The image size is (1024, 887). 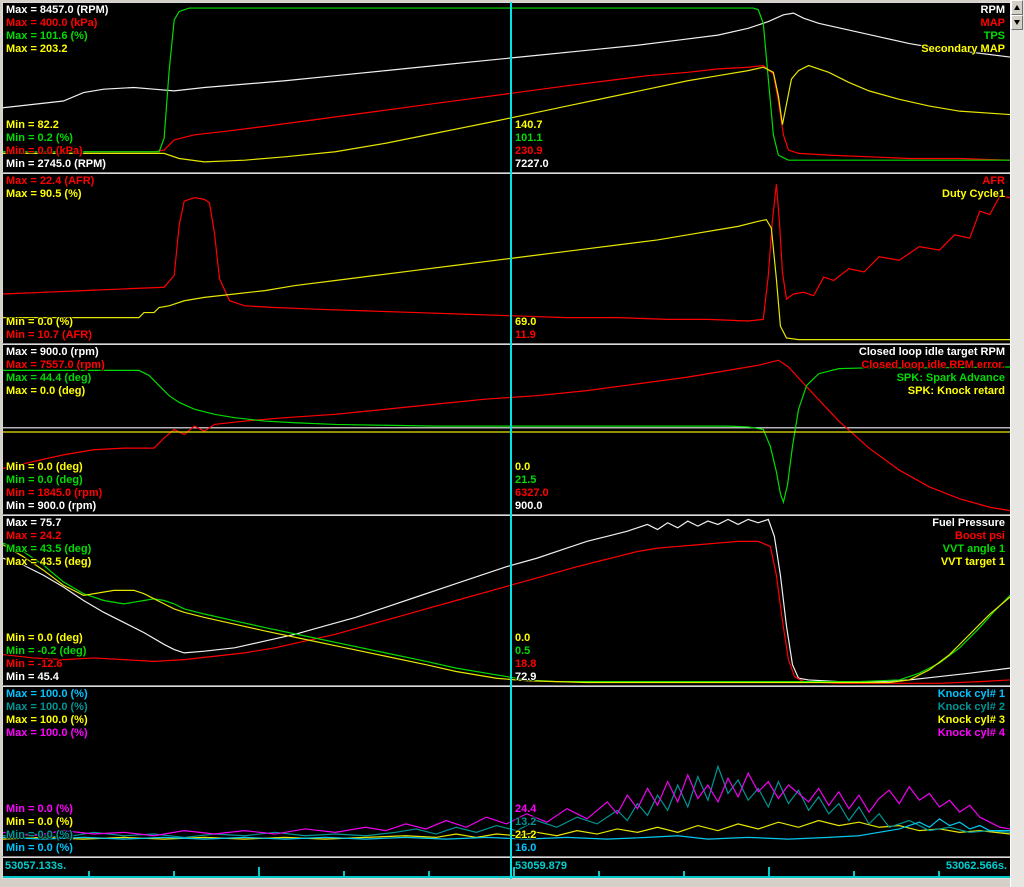 I want to click on legend-item: SPK: Spark Advance, so click(x=950, y=378).